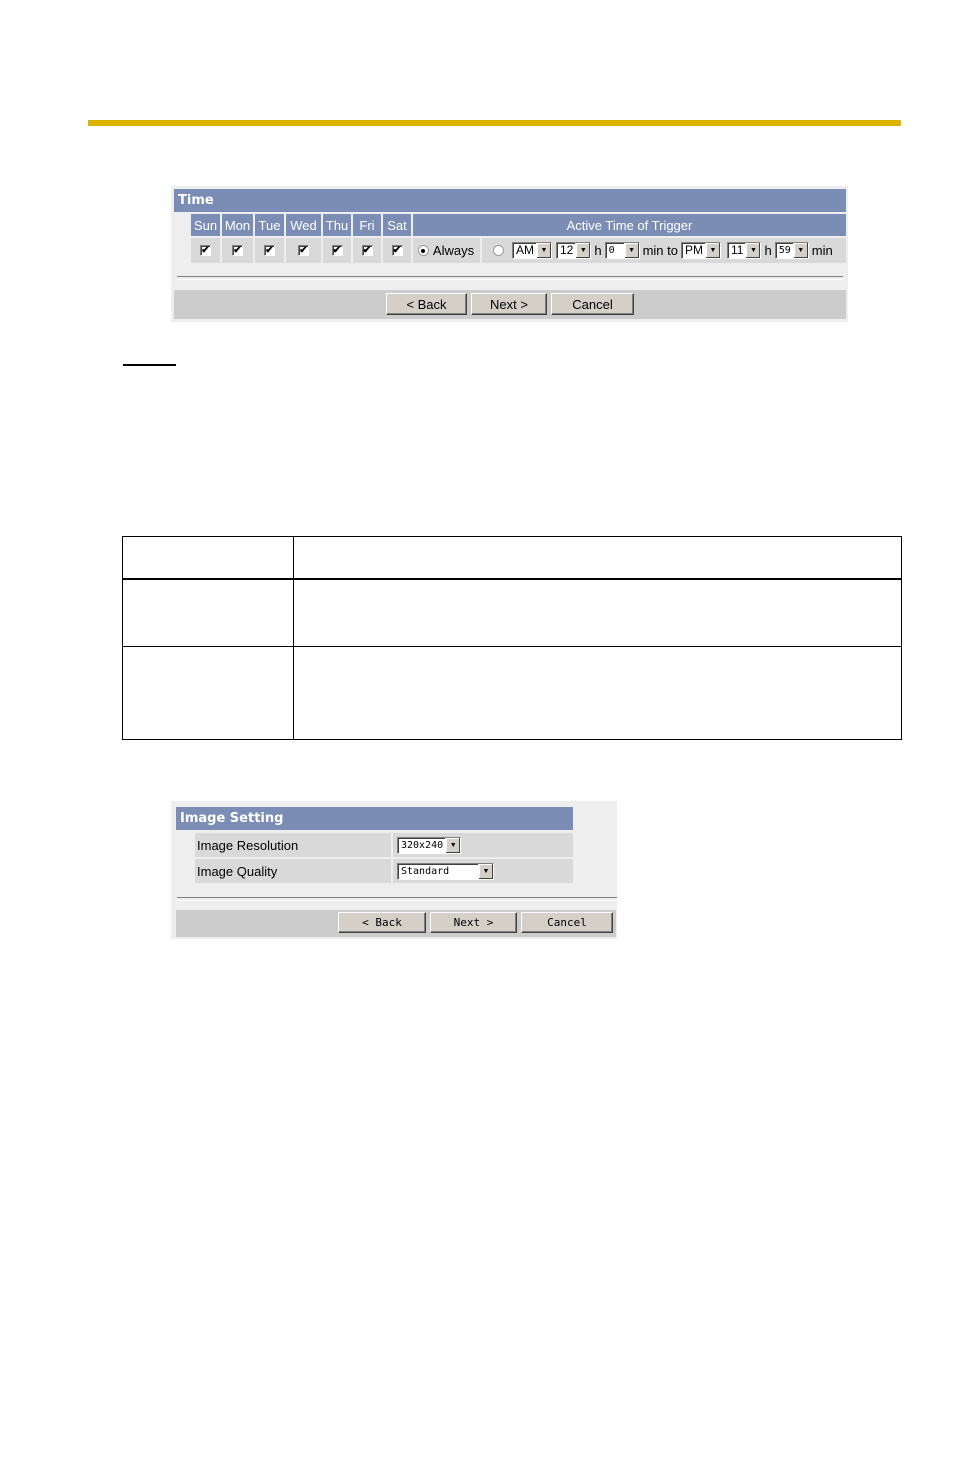 The image size is (954, 1475). I want to click on day-header-mon: Mon, so click(237, 225).